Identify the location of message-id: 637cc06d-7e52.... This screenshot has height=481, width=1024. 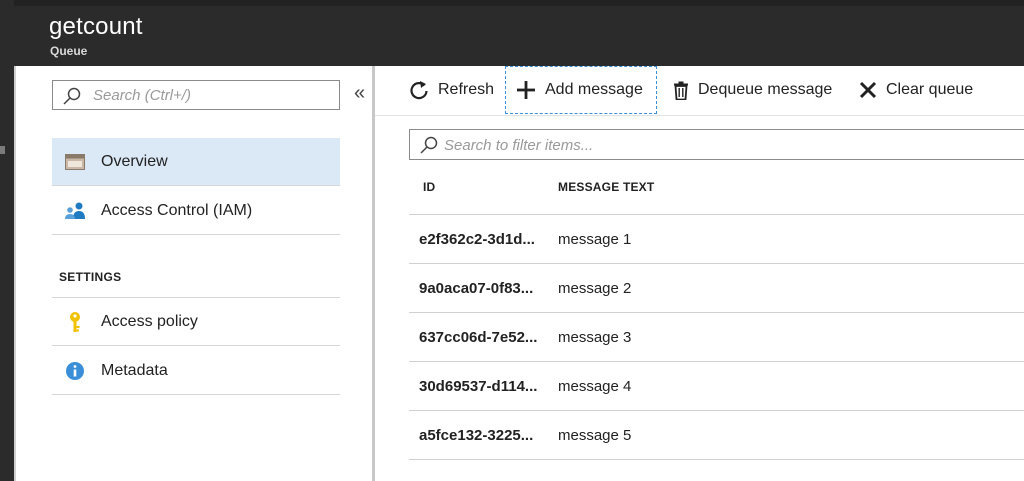
(478, 337).